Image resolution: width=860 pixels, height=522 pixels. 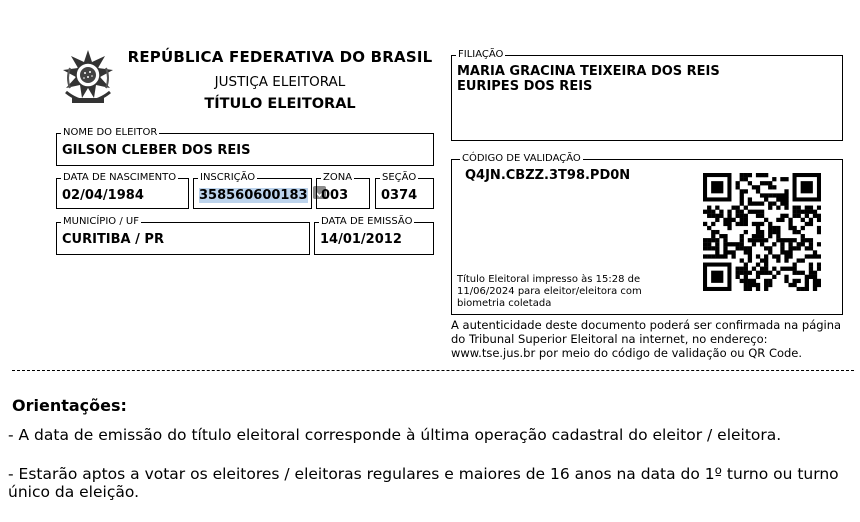 I want to click on registration-label: INSCRIÇÃO, so click(x=228, y=178).